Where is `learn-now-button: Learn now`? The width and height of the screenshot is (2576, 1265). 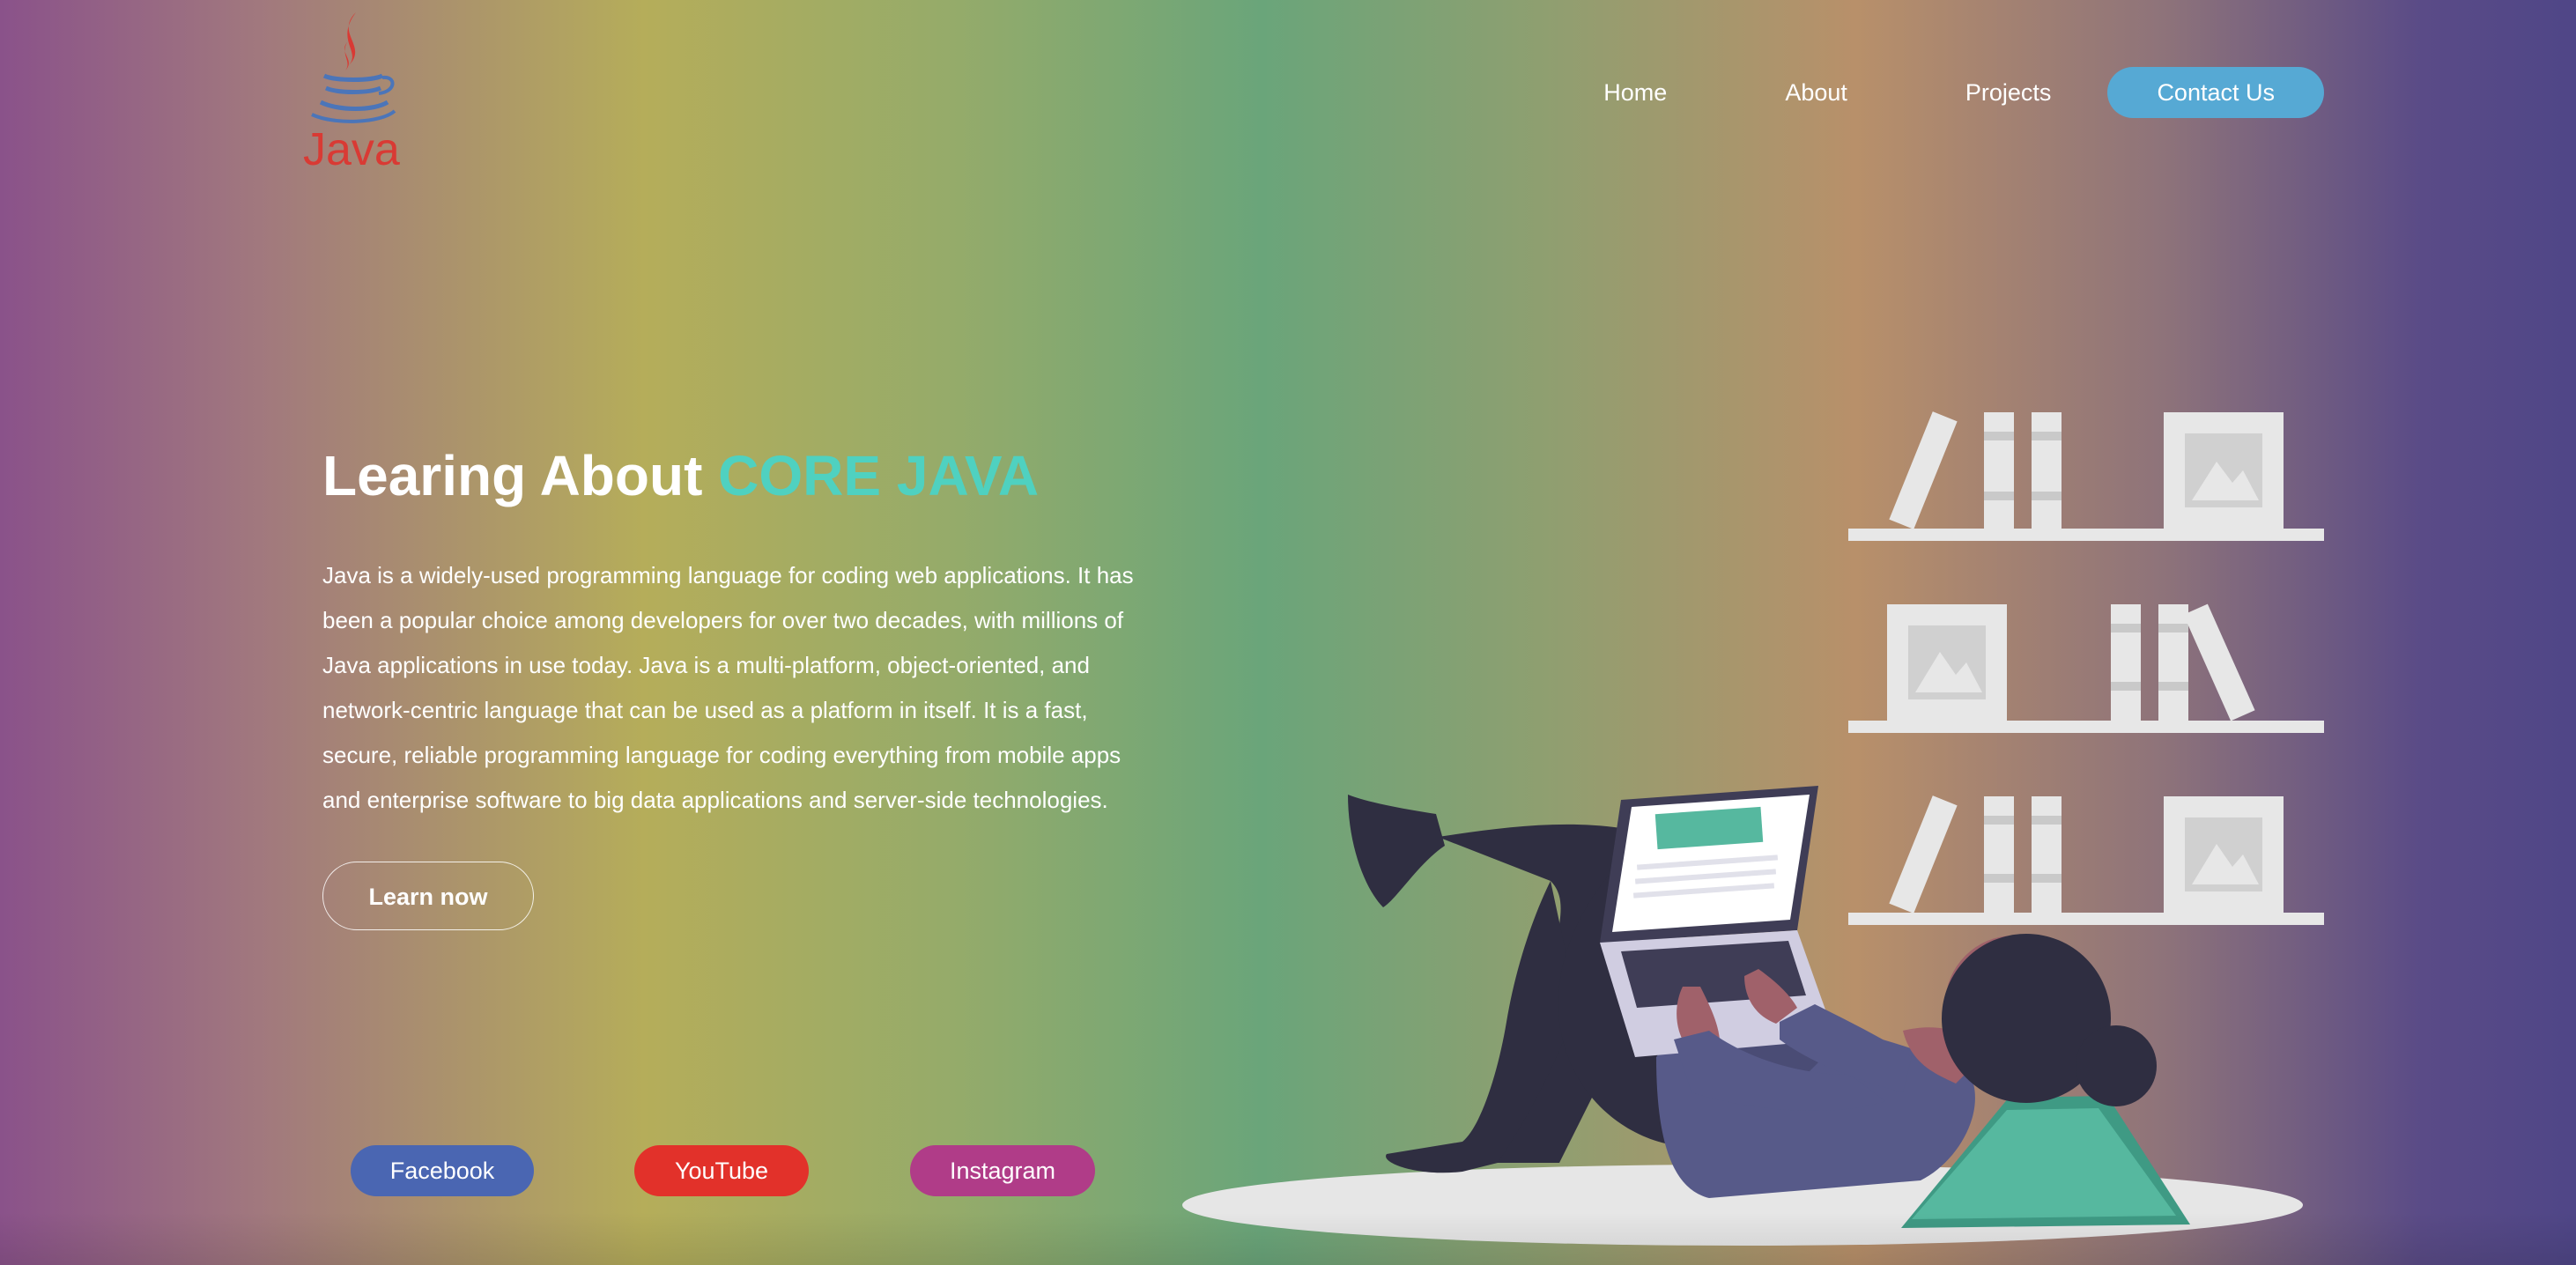
learn-now-button: Learn now is located at coordinates (428, 896).